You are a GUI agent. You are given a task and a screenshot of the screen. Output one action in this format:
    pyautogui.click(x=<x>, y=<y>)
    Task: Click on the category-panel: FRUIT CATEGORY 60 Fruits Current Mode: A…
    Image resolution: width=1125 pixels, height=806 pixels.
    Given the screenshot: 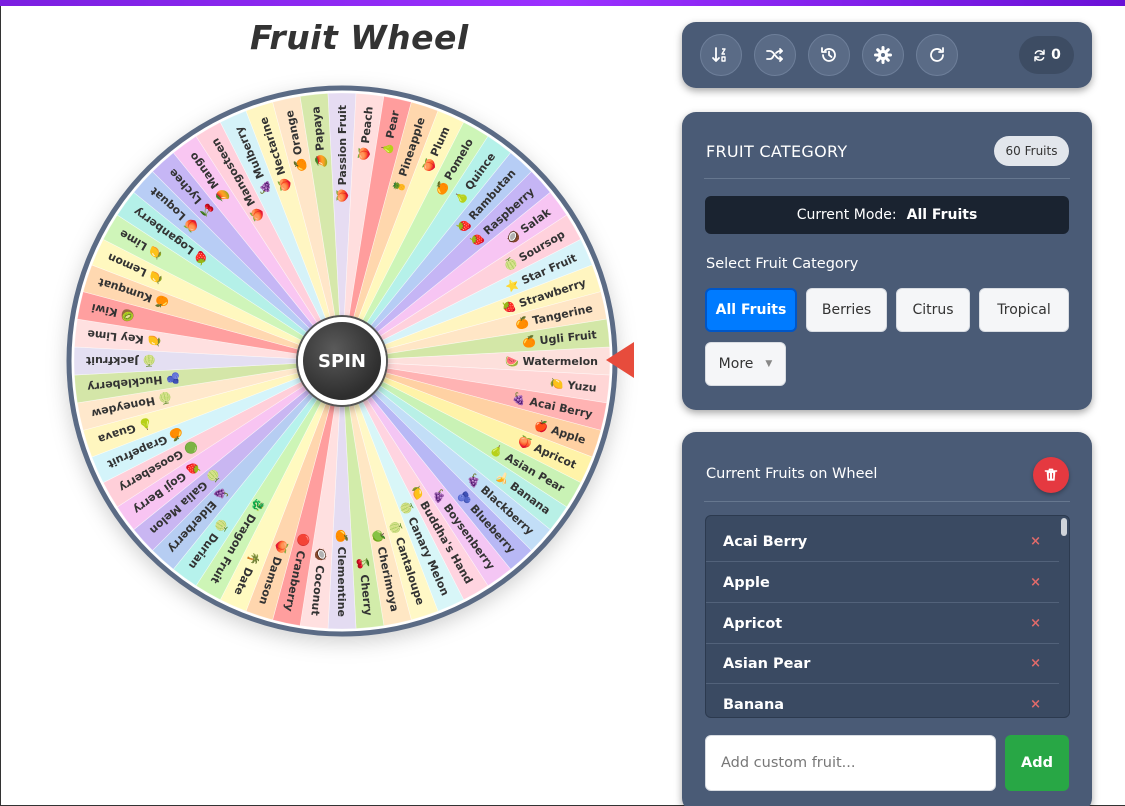 What is the action you would take?
    pyautogui.click(x=887, y=261)
    